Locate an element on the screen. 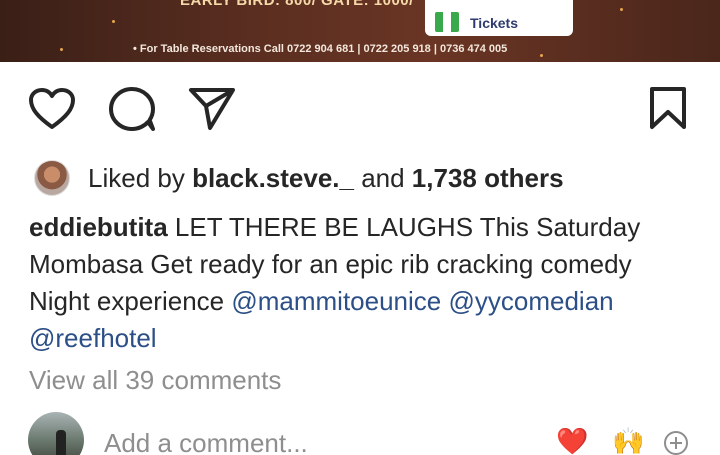 The width and height of the screenshot is (720, 455). avatar-figure is located at coordinates (61, 442).